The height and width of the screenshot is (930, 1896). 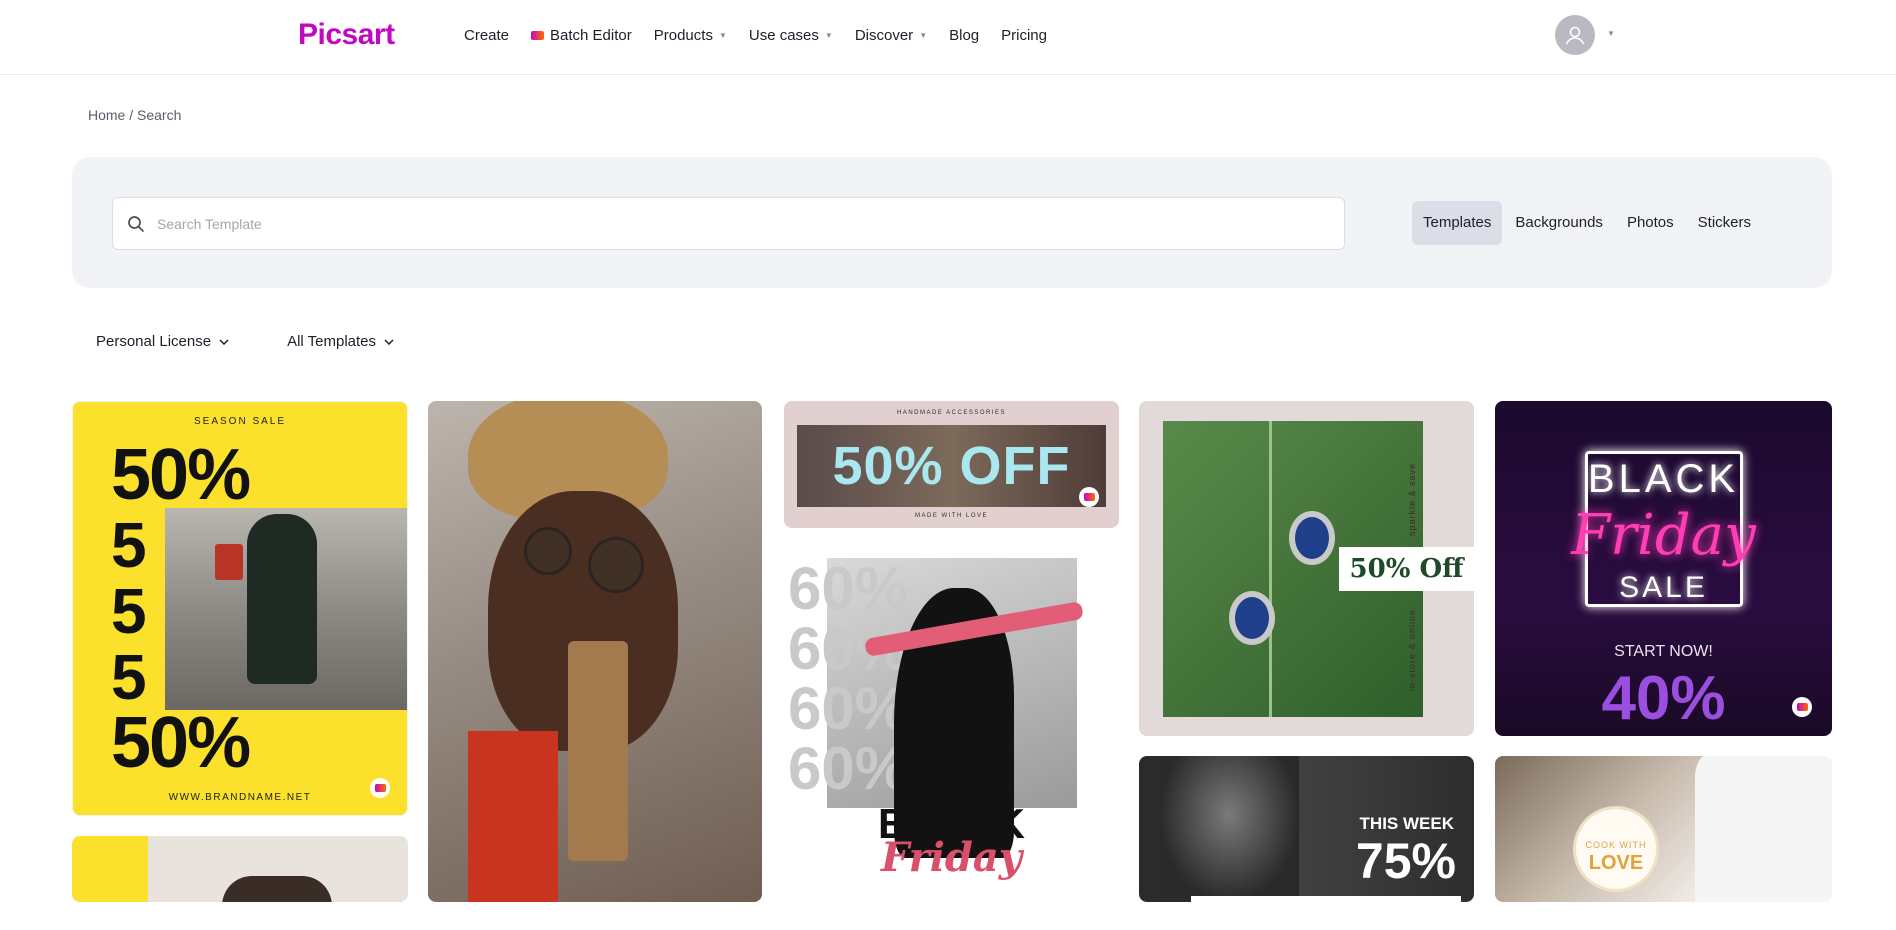 I want to click on card-headline: BLACK, so click(x=1663, y=479).